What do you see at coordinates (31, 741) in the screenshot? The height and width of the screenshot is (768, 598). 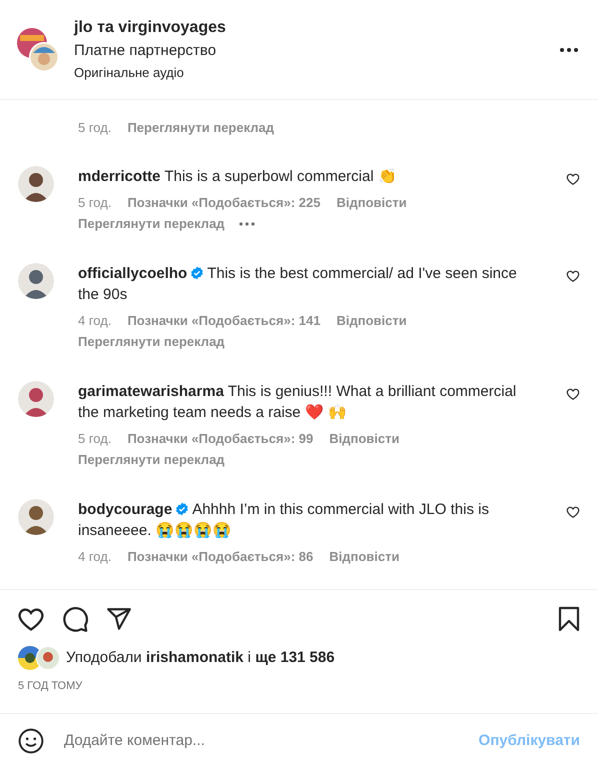 I see `emoji-icon` at bounding box center [31, 741].